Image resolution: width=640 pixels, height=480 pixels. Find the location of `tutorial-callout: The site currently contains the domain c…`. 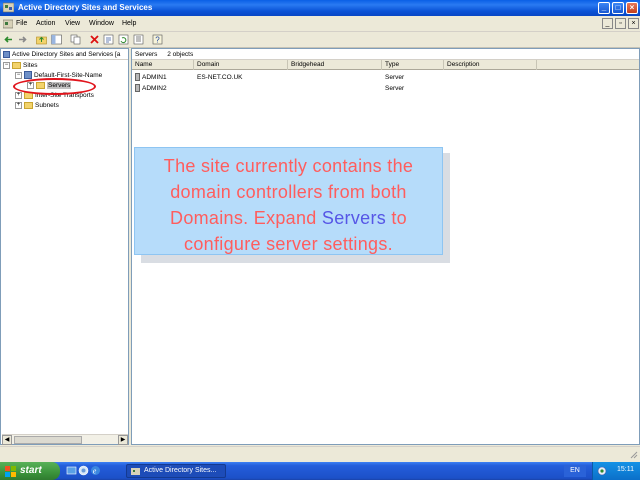

tutorial-callout: The site currently contains the domain c… is located at coordinates (288, 201).